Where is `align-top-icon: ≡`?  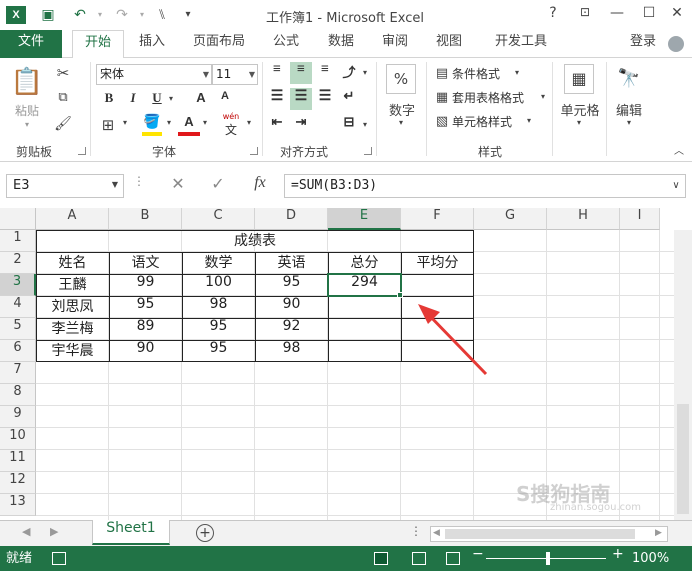
align-top-icon: ≡ is located at coordinates (277, 73).